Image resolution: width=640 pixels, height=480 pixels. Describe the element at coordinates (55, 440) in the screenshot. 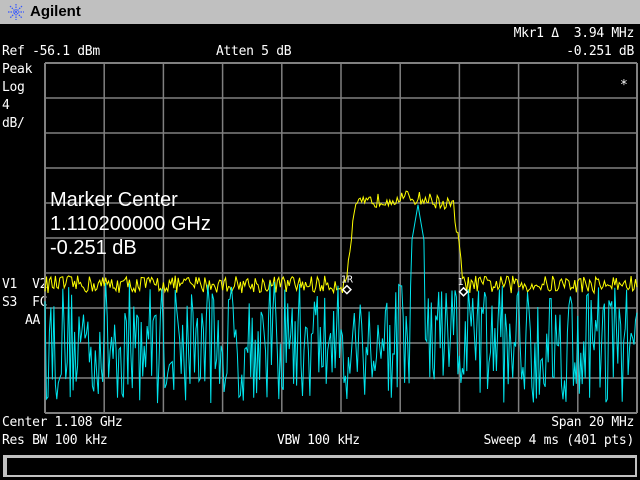

I see `resolution-bandwidth: Res BW 100 kHz` at that location.